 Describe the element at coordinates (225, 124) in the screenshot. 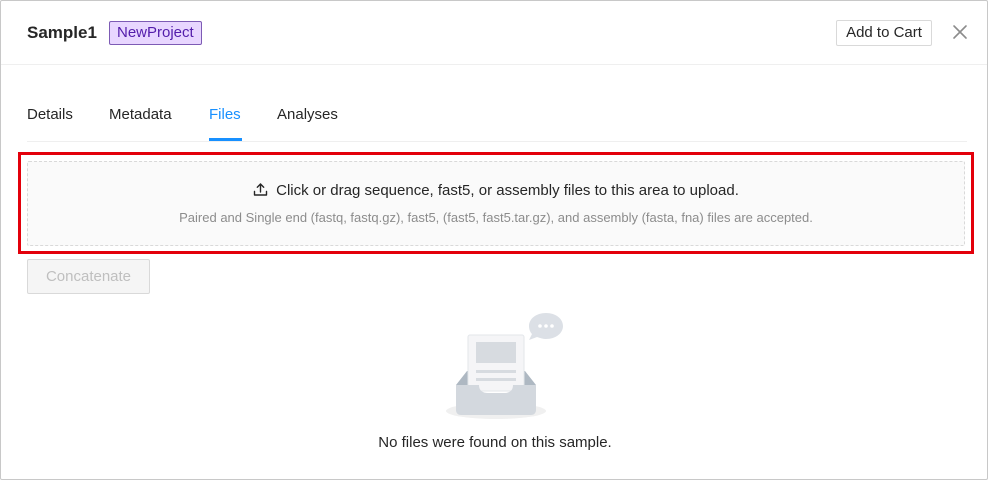

I see `tab-files: Files` at that location.